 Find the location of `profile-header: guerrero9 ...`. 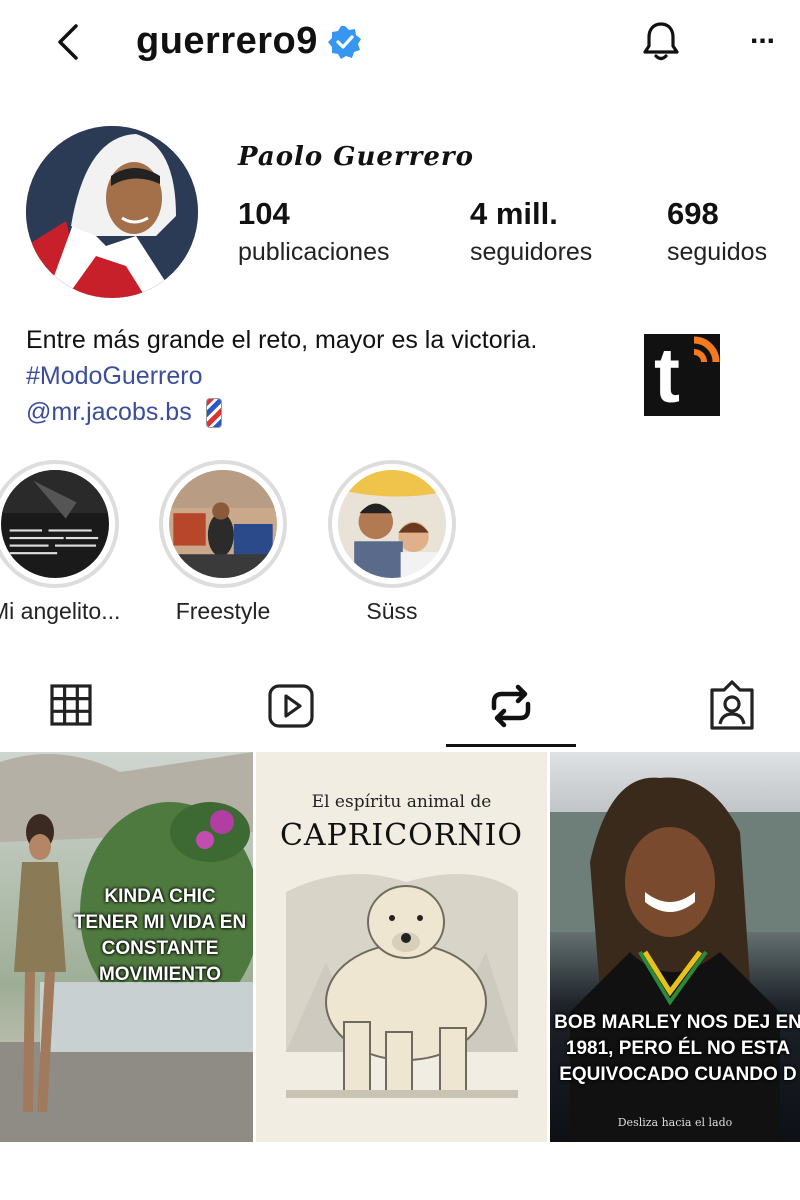

profile-header: guerrero9 ... is located at coordinates (400, 45).